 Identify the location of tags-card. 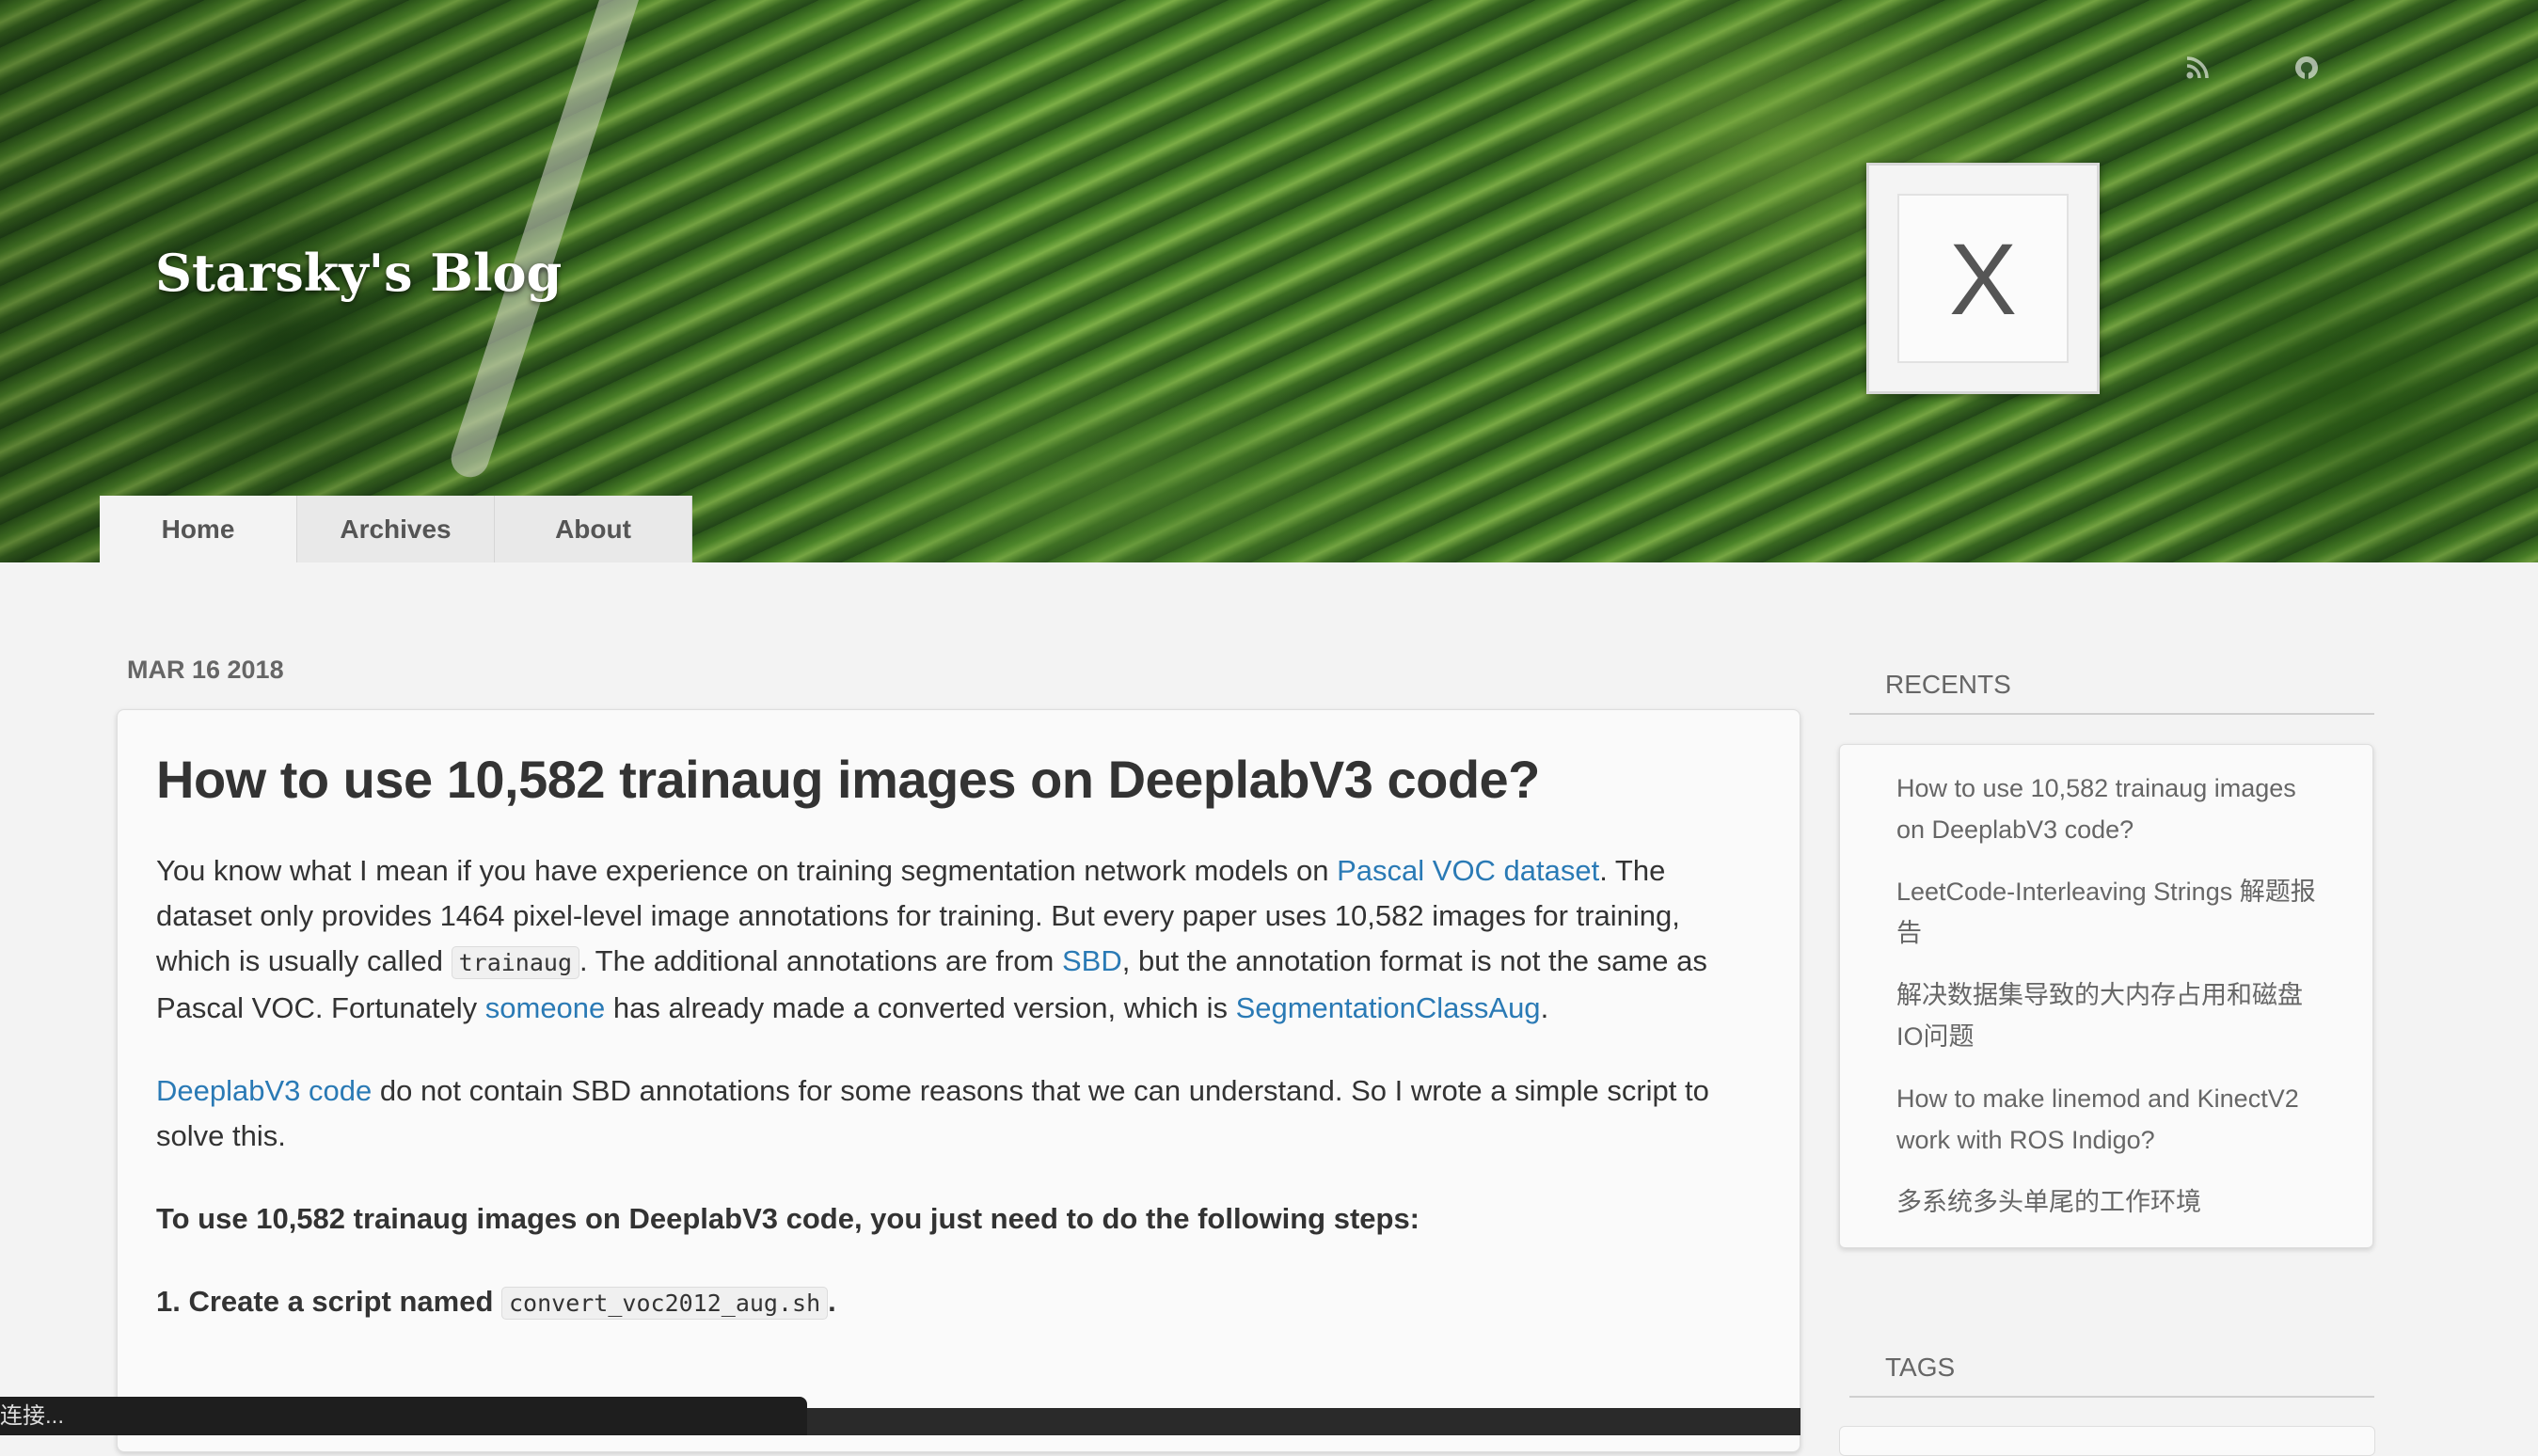
(2107, 1441).